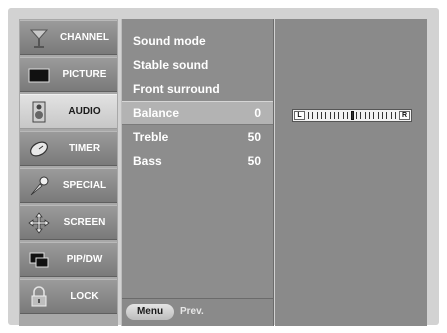 This screenshot has height=333, width=447. I want to click on menu-item-pipdw: PIP/DW, so click(68, 259).